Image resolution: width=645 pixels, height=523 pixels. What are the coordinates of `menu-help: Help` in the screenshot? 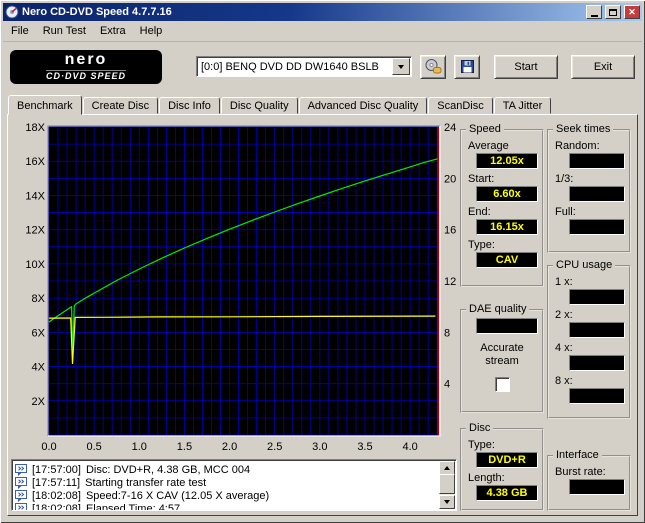 It's located at (151, 31).